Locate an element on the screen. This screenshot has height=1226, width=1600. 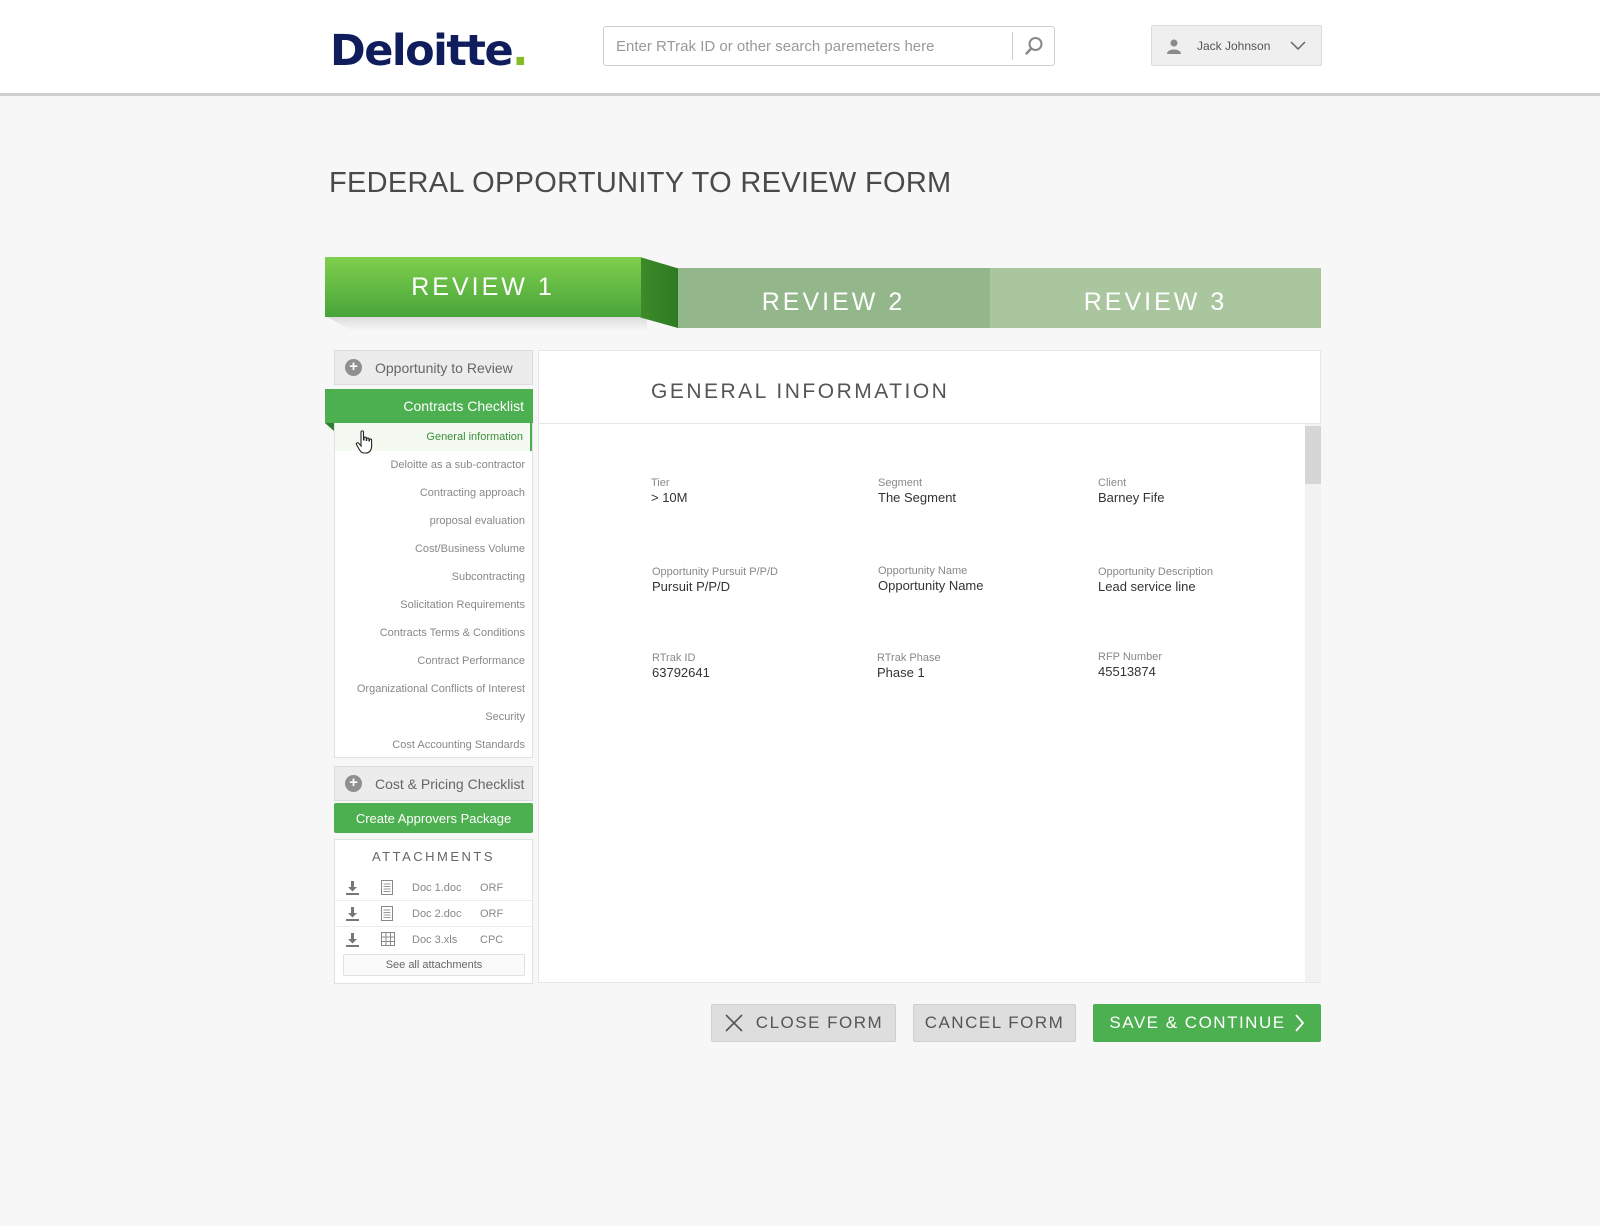
see-all-attachments-button: See all attachments is located at coordinates (434, 965).